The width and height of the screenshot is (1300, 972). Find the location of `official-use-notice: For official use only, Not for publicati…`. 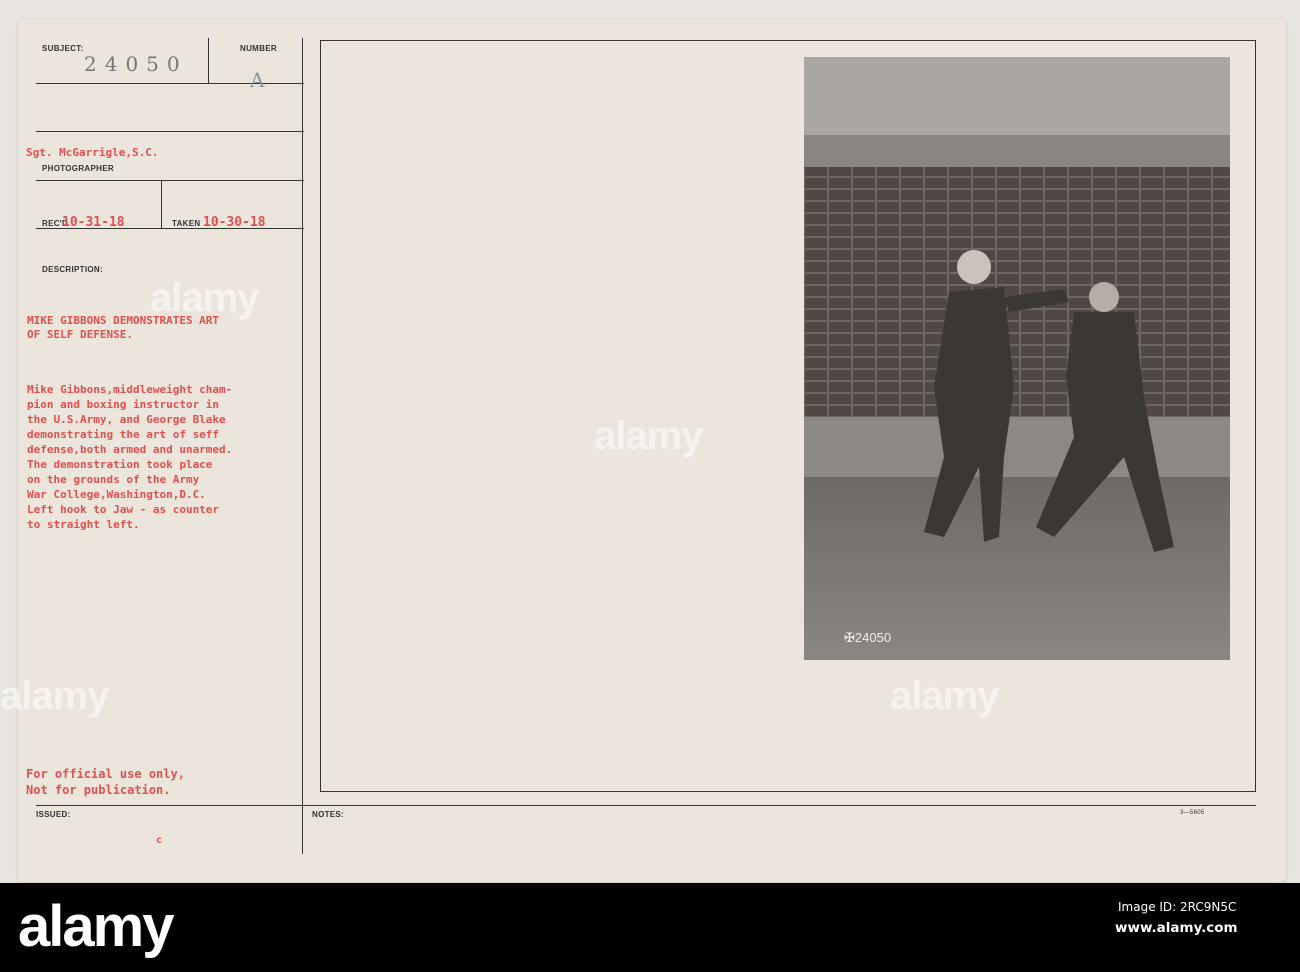

official-use-notice: For official use only, Not for publicati… is located at coordinates (105, 782).